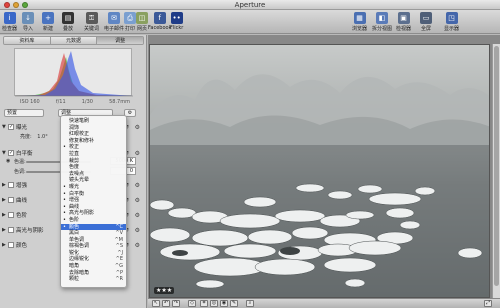 Image resolution: width=500 pixels, height=308 pixels. I want to click on menu-item: 红眼校正, so click(93, 134).